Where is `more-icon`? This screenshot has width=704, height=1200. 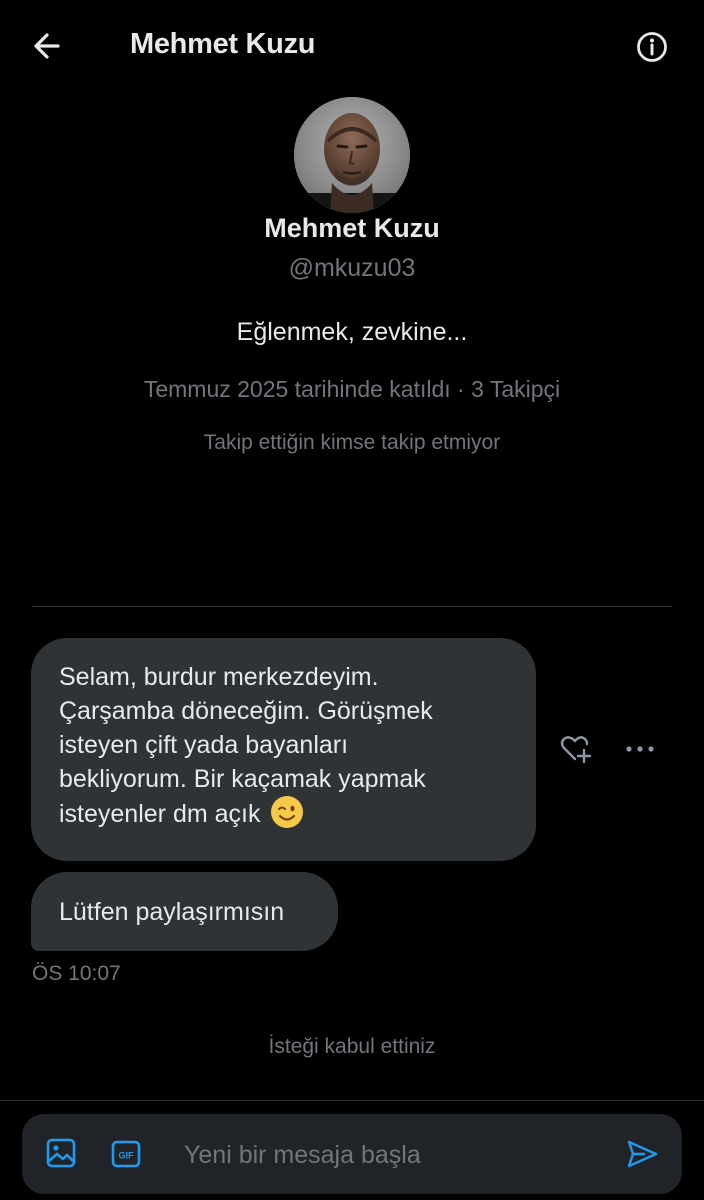
more-icon is located at coordinates (640, 749).